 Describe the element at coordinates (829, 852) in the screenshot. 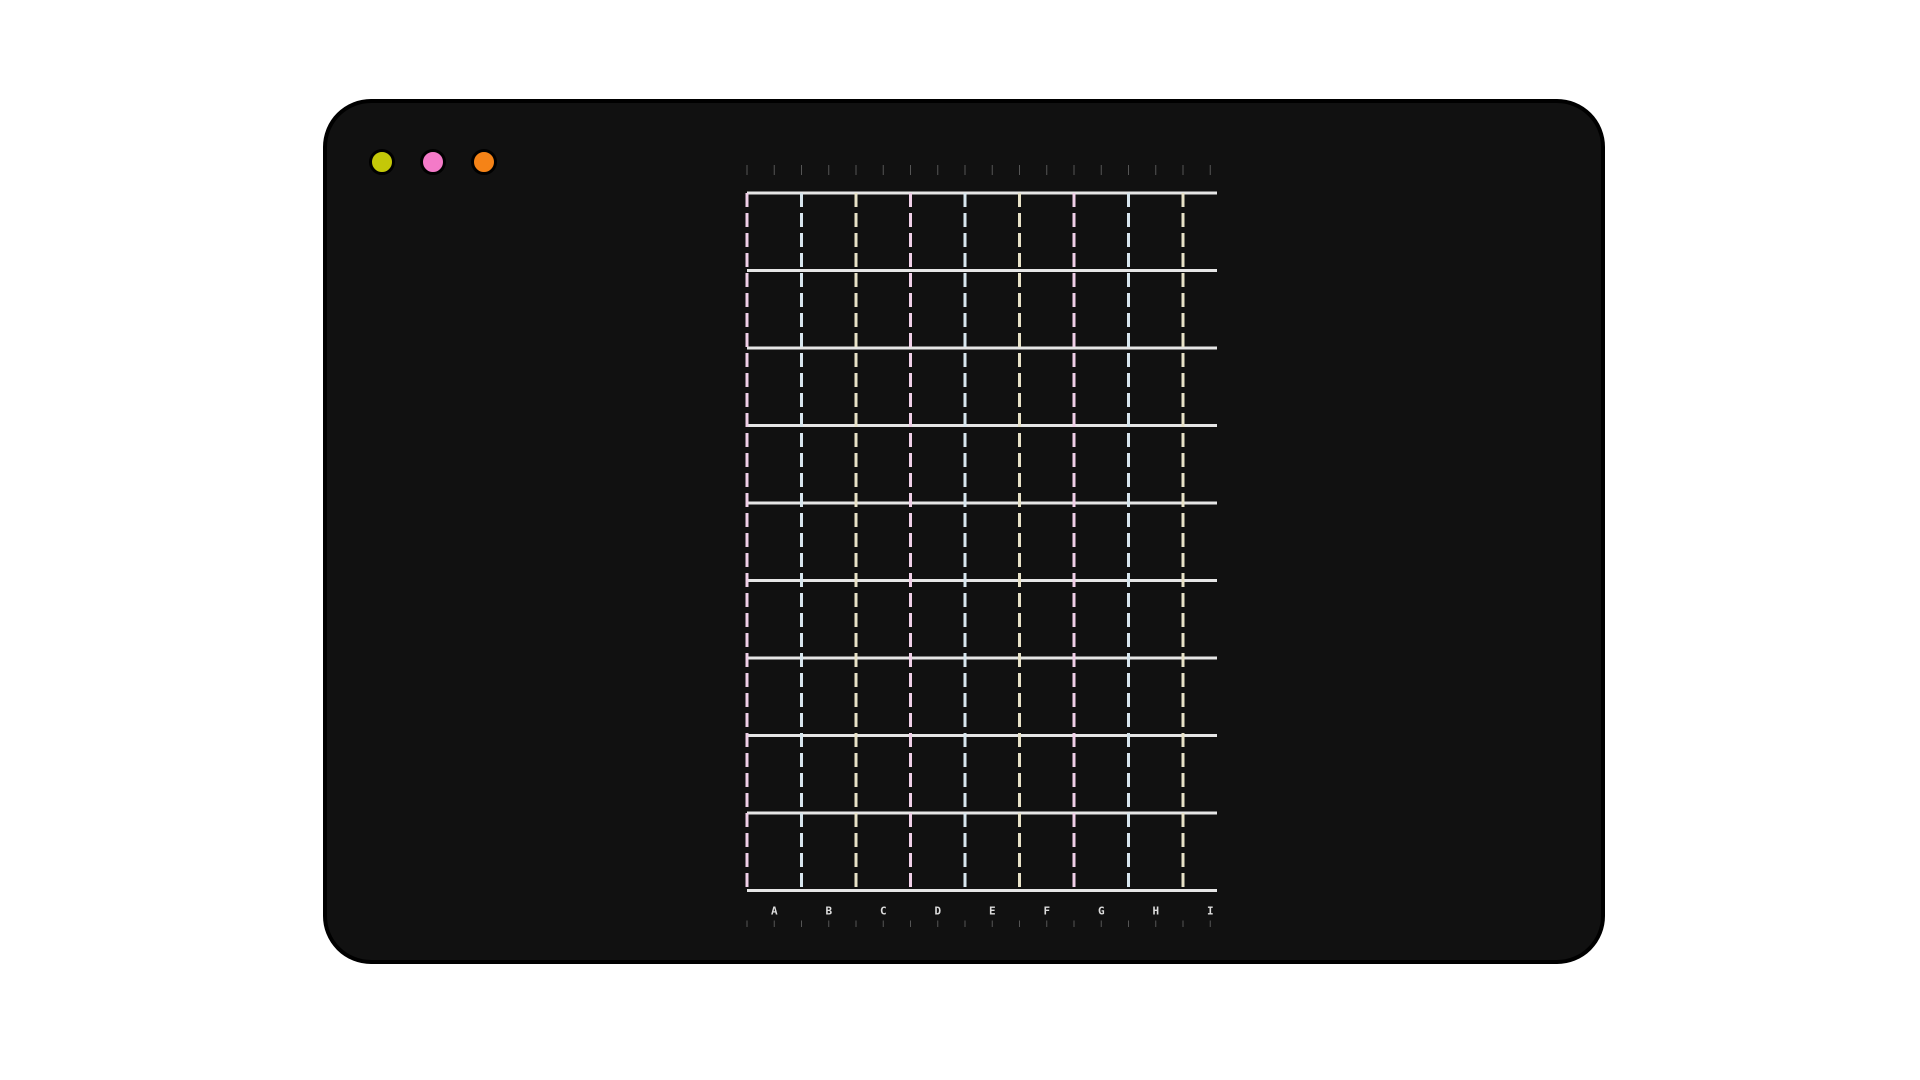

I see `board-cell-B9` at that location.